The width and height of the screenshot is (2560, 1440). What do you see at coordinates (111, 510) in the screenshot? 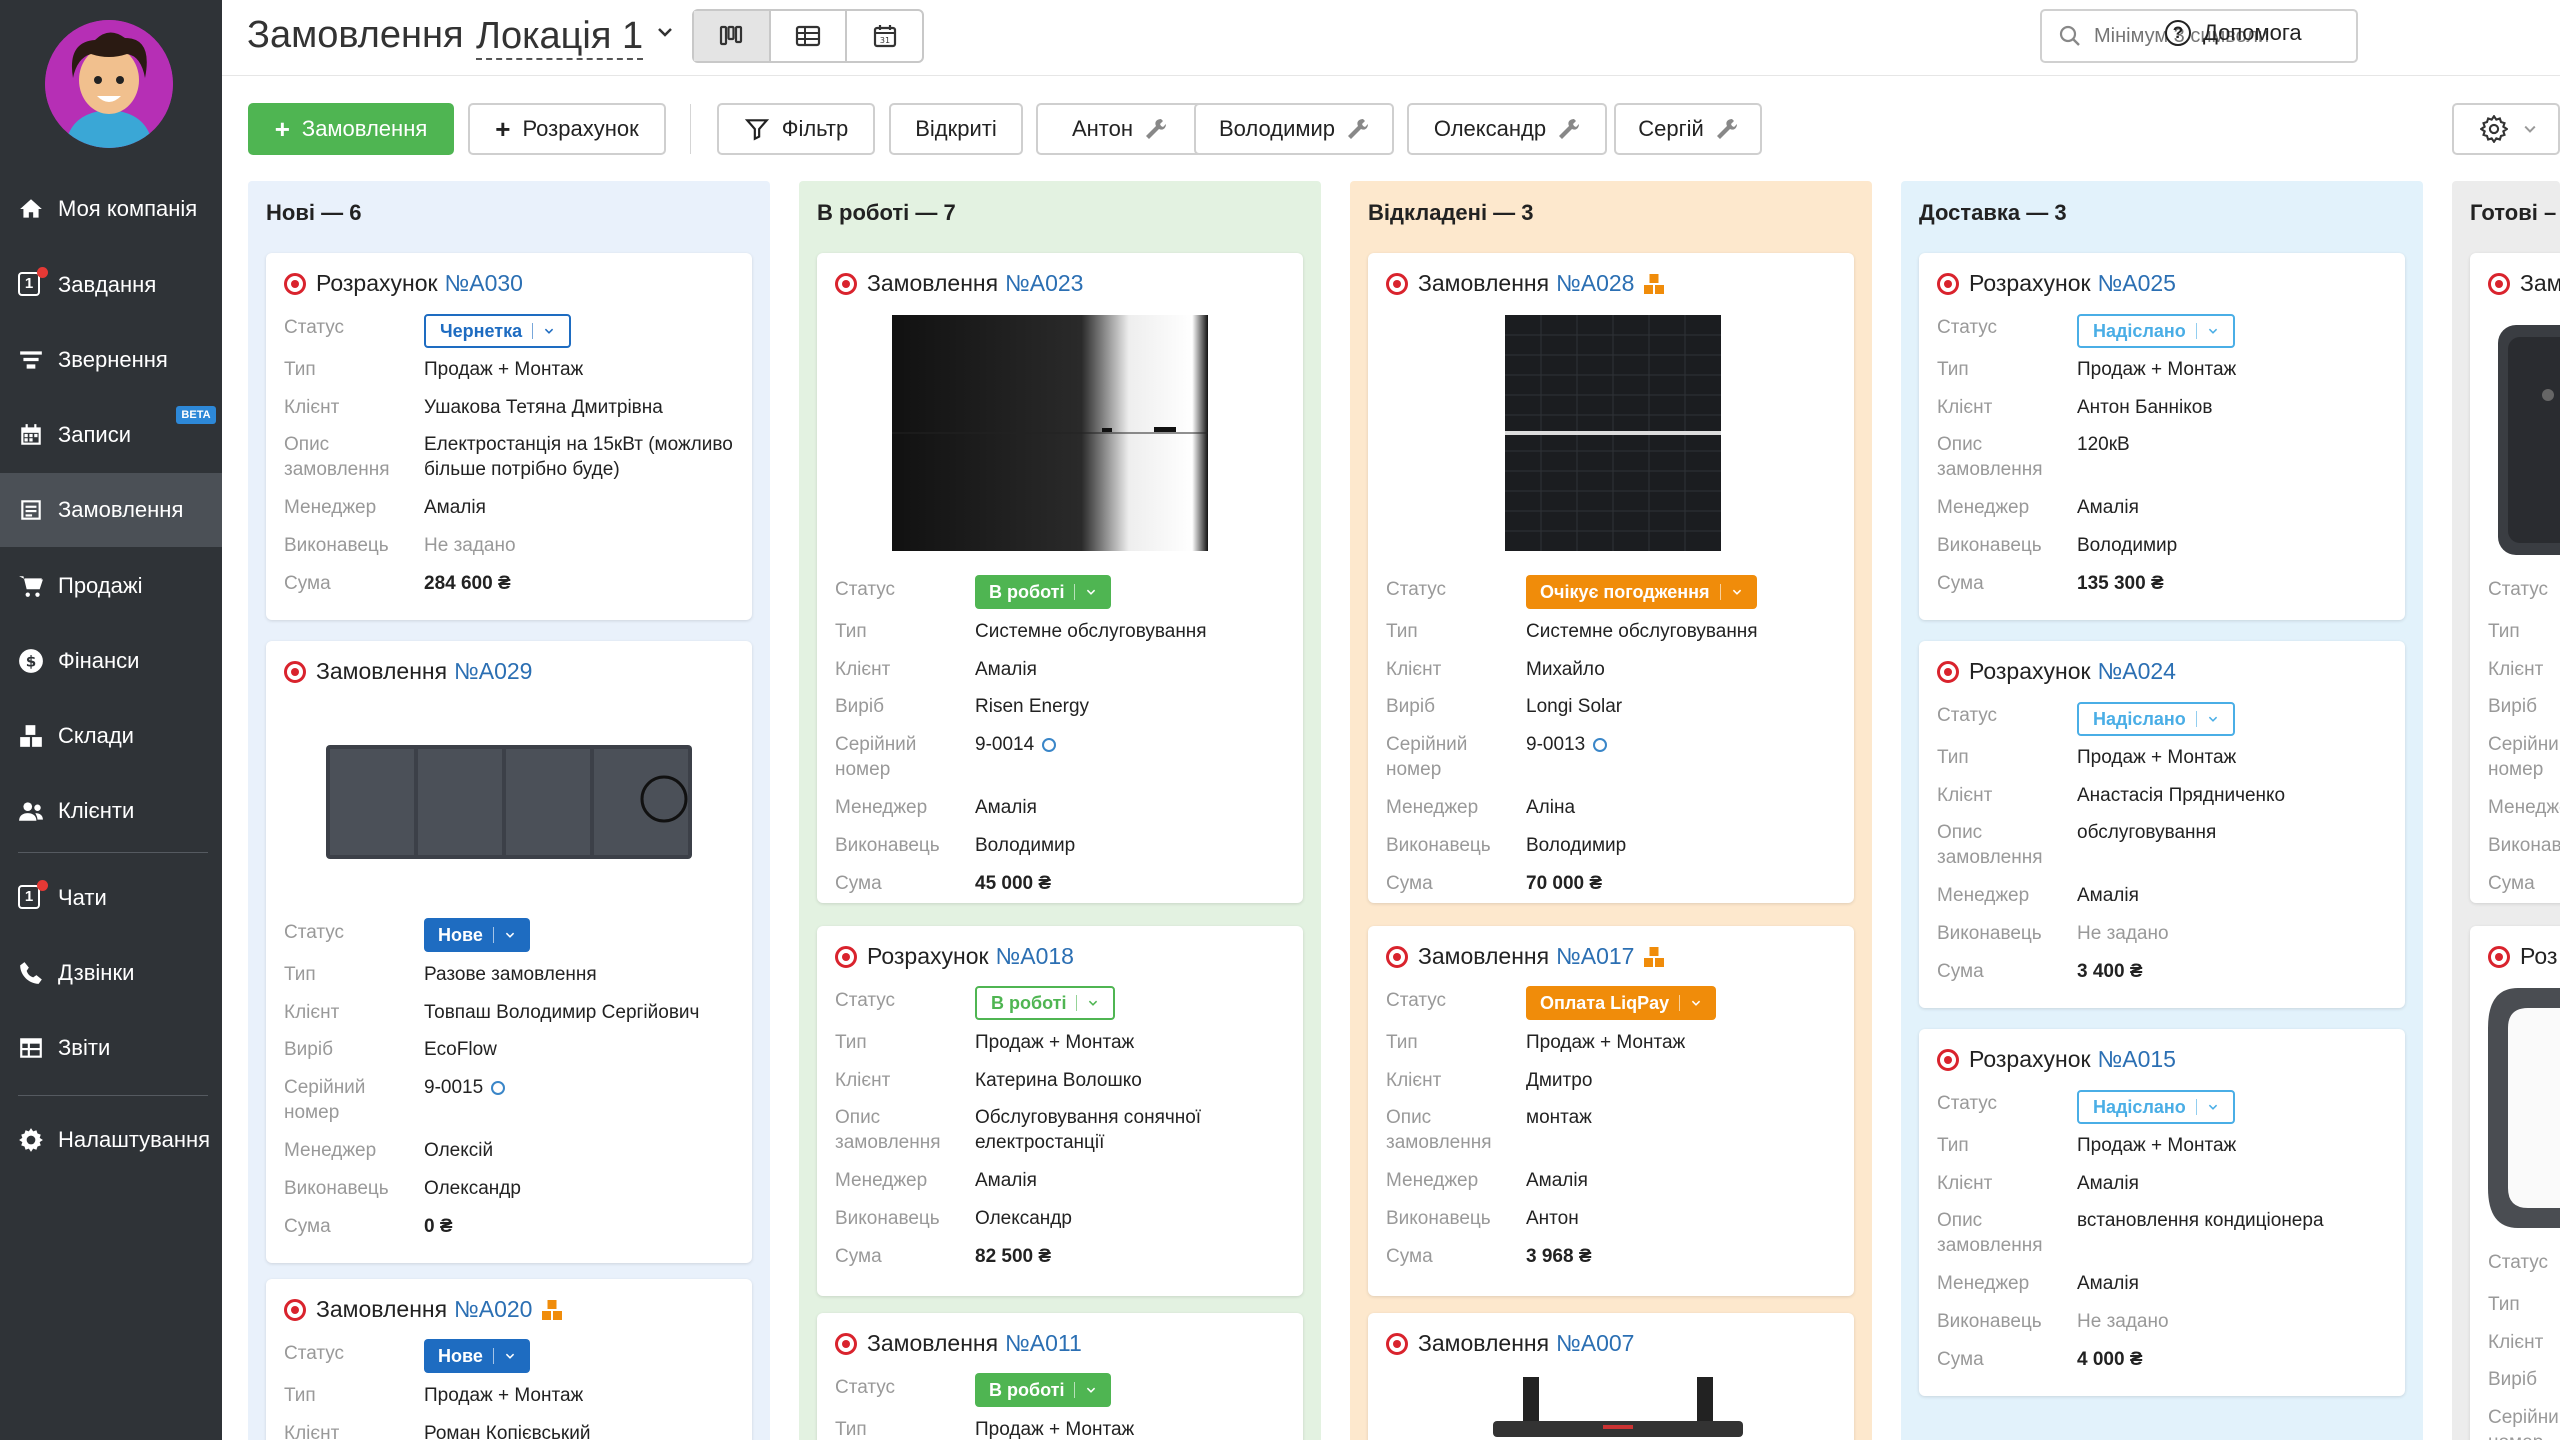
I see `sidebar-item-orders: Замовлення` at bounding box center [111, 510].